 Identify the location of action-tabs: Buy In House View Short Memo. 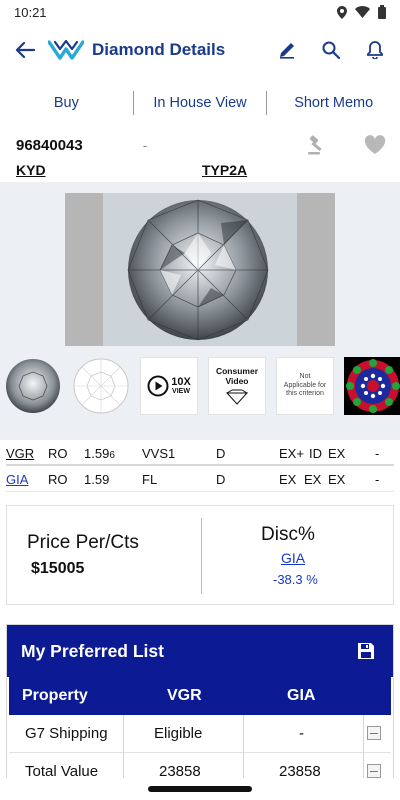
(200, 103).